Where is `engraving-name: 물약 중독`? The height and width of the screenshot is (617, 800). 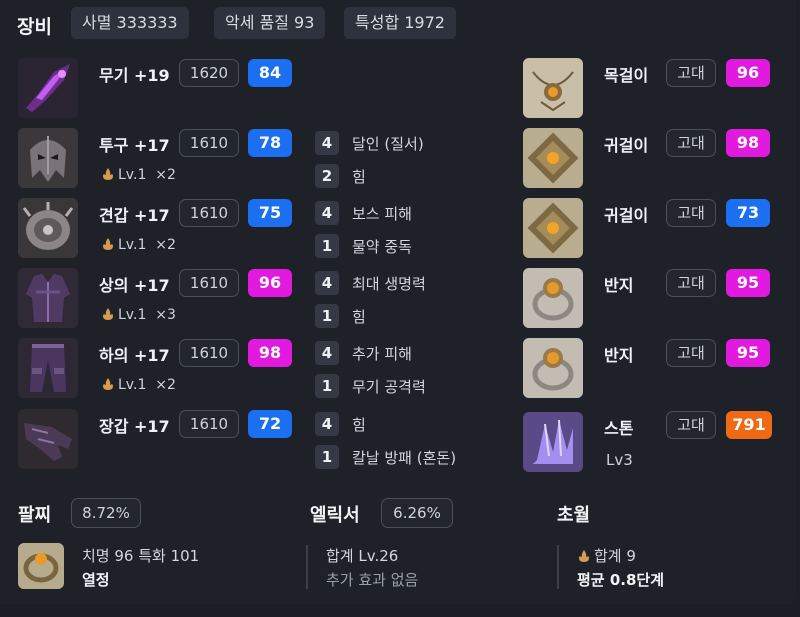
engraving-name: 물약 중독 is located at coordinates (382, 247).